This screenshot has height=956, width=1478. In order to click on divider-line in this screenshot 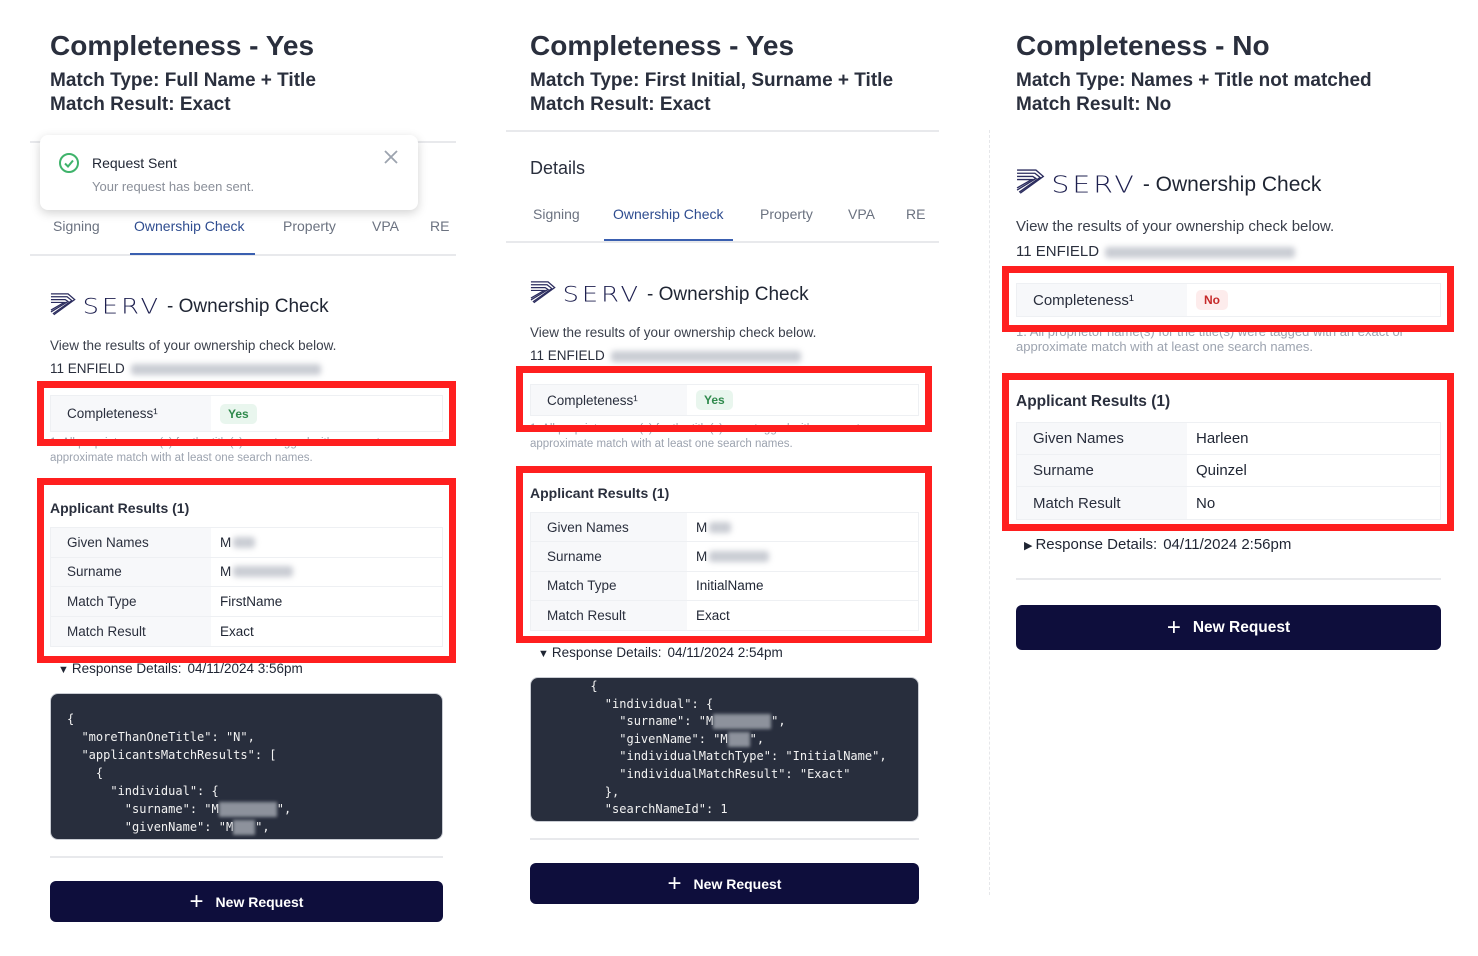, I will do `click(989, 512)`.